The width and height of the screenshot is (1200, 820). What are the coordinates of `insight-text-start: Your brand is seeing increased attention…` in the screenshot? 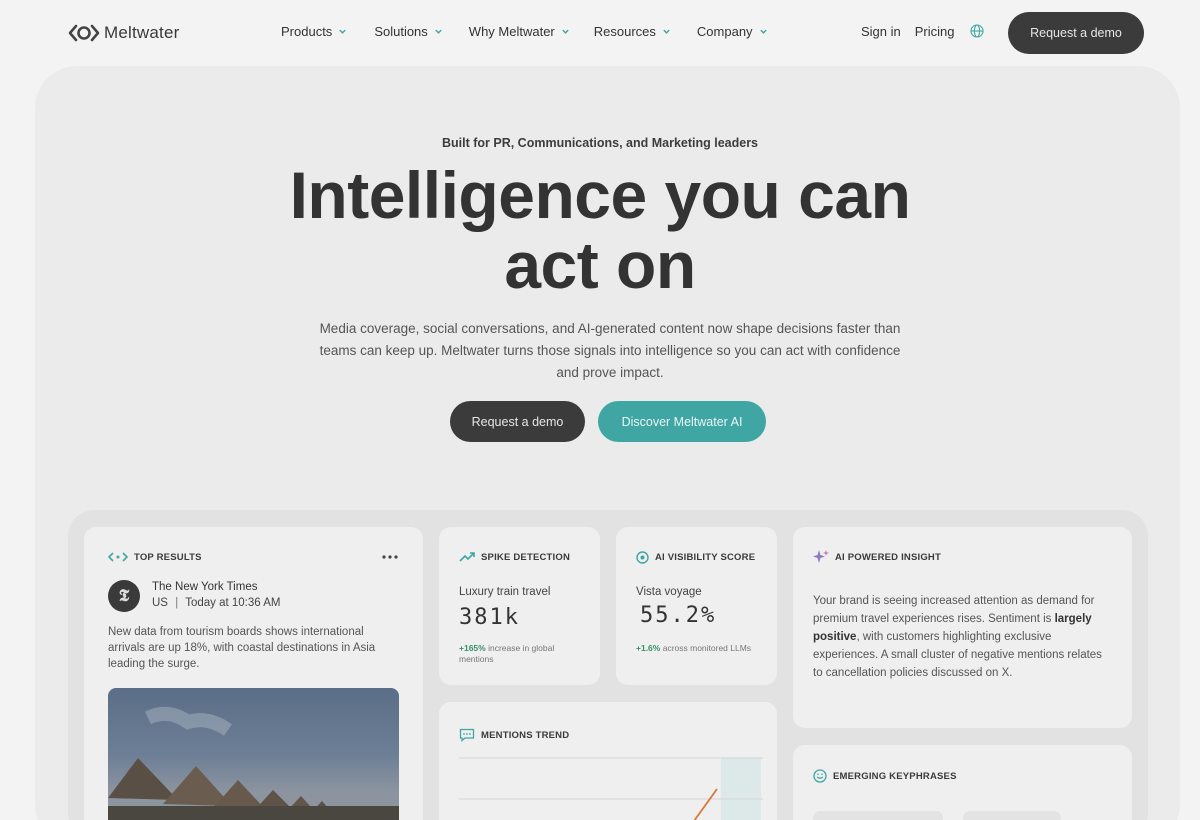 It's located at (954, 610).